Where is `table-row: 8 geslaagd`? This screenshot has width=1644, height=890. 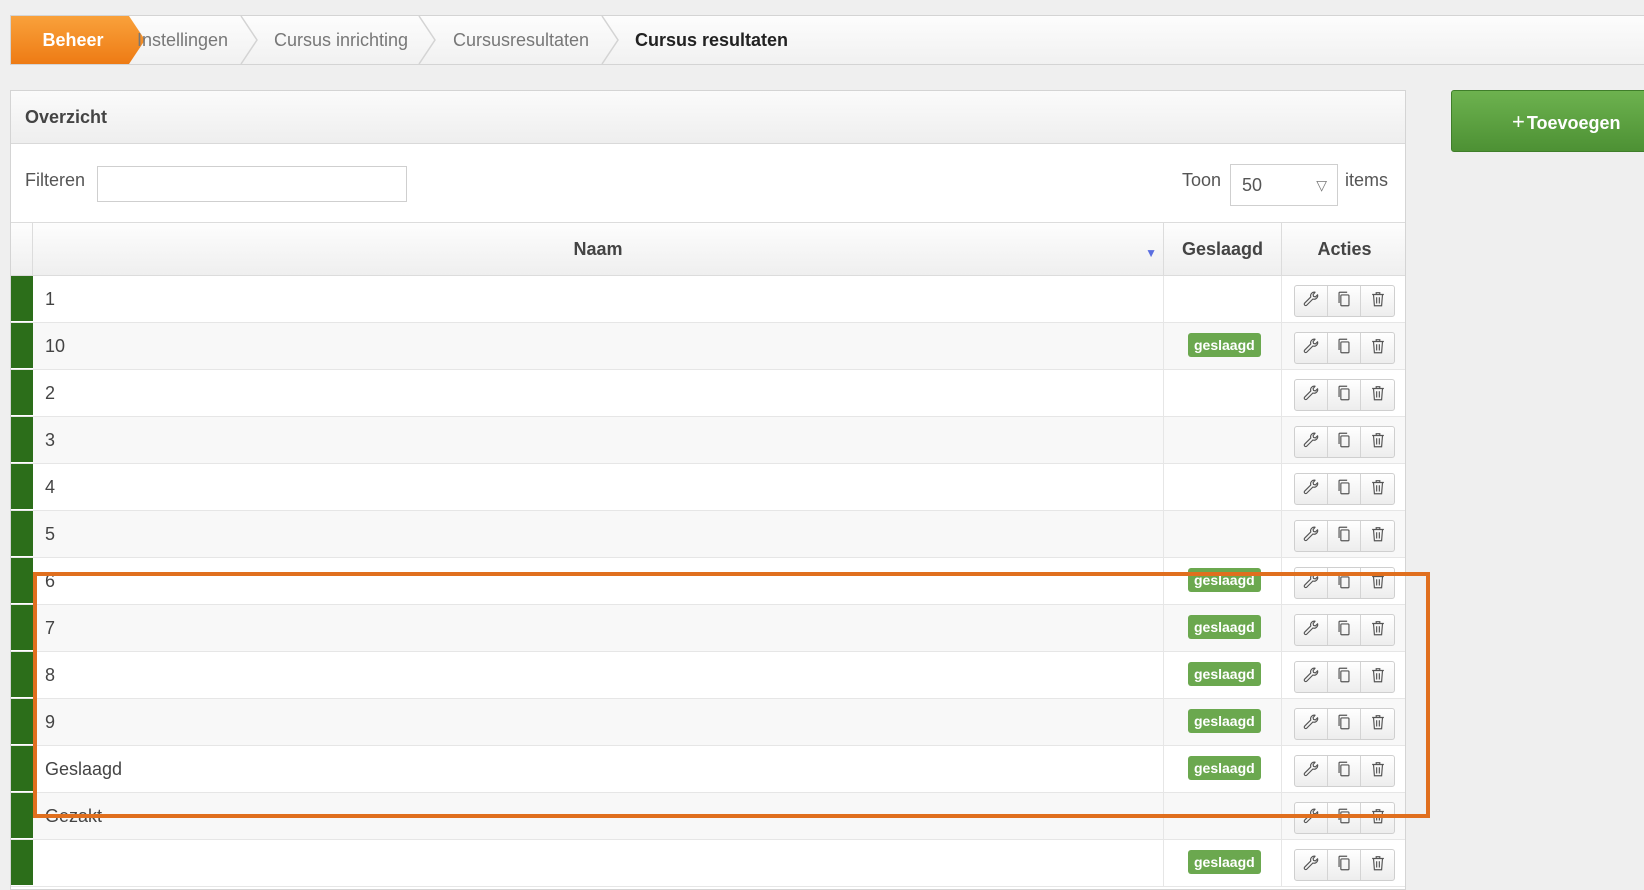
table-row: 8 geslaagd is located at coordinates (708, 675).